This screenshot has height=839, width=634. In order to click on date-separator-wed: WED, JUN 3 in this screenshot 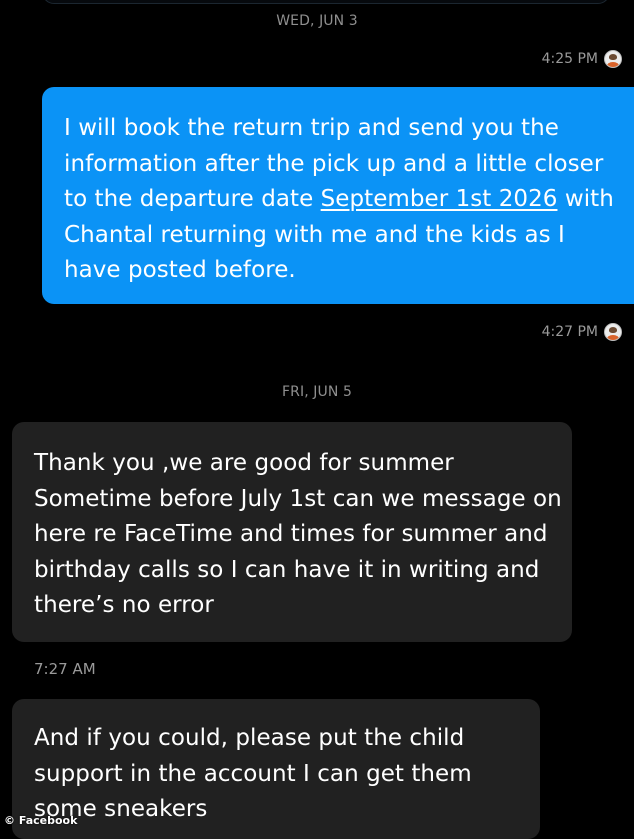, I will do `click(317, 21)`.